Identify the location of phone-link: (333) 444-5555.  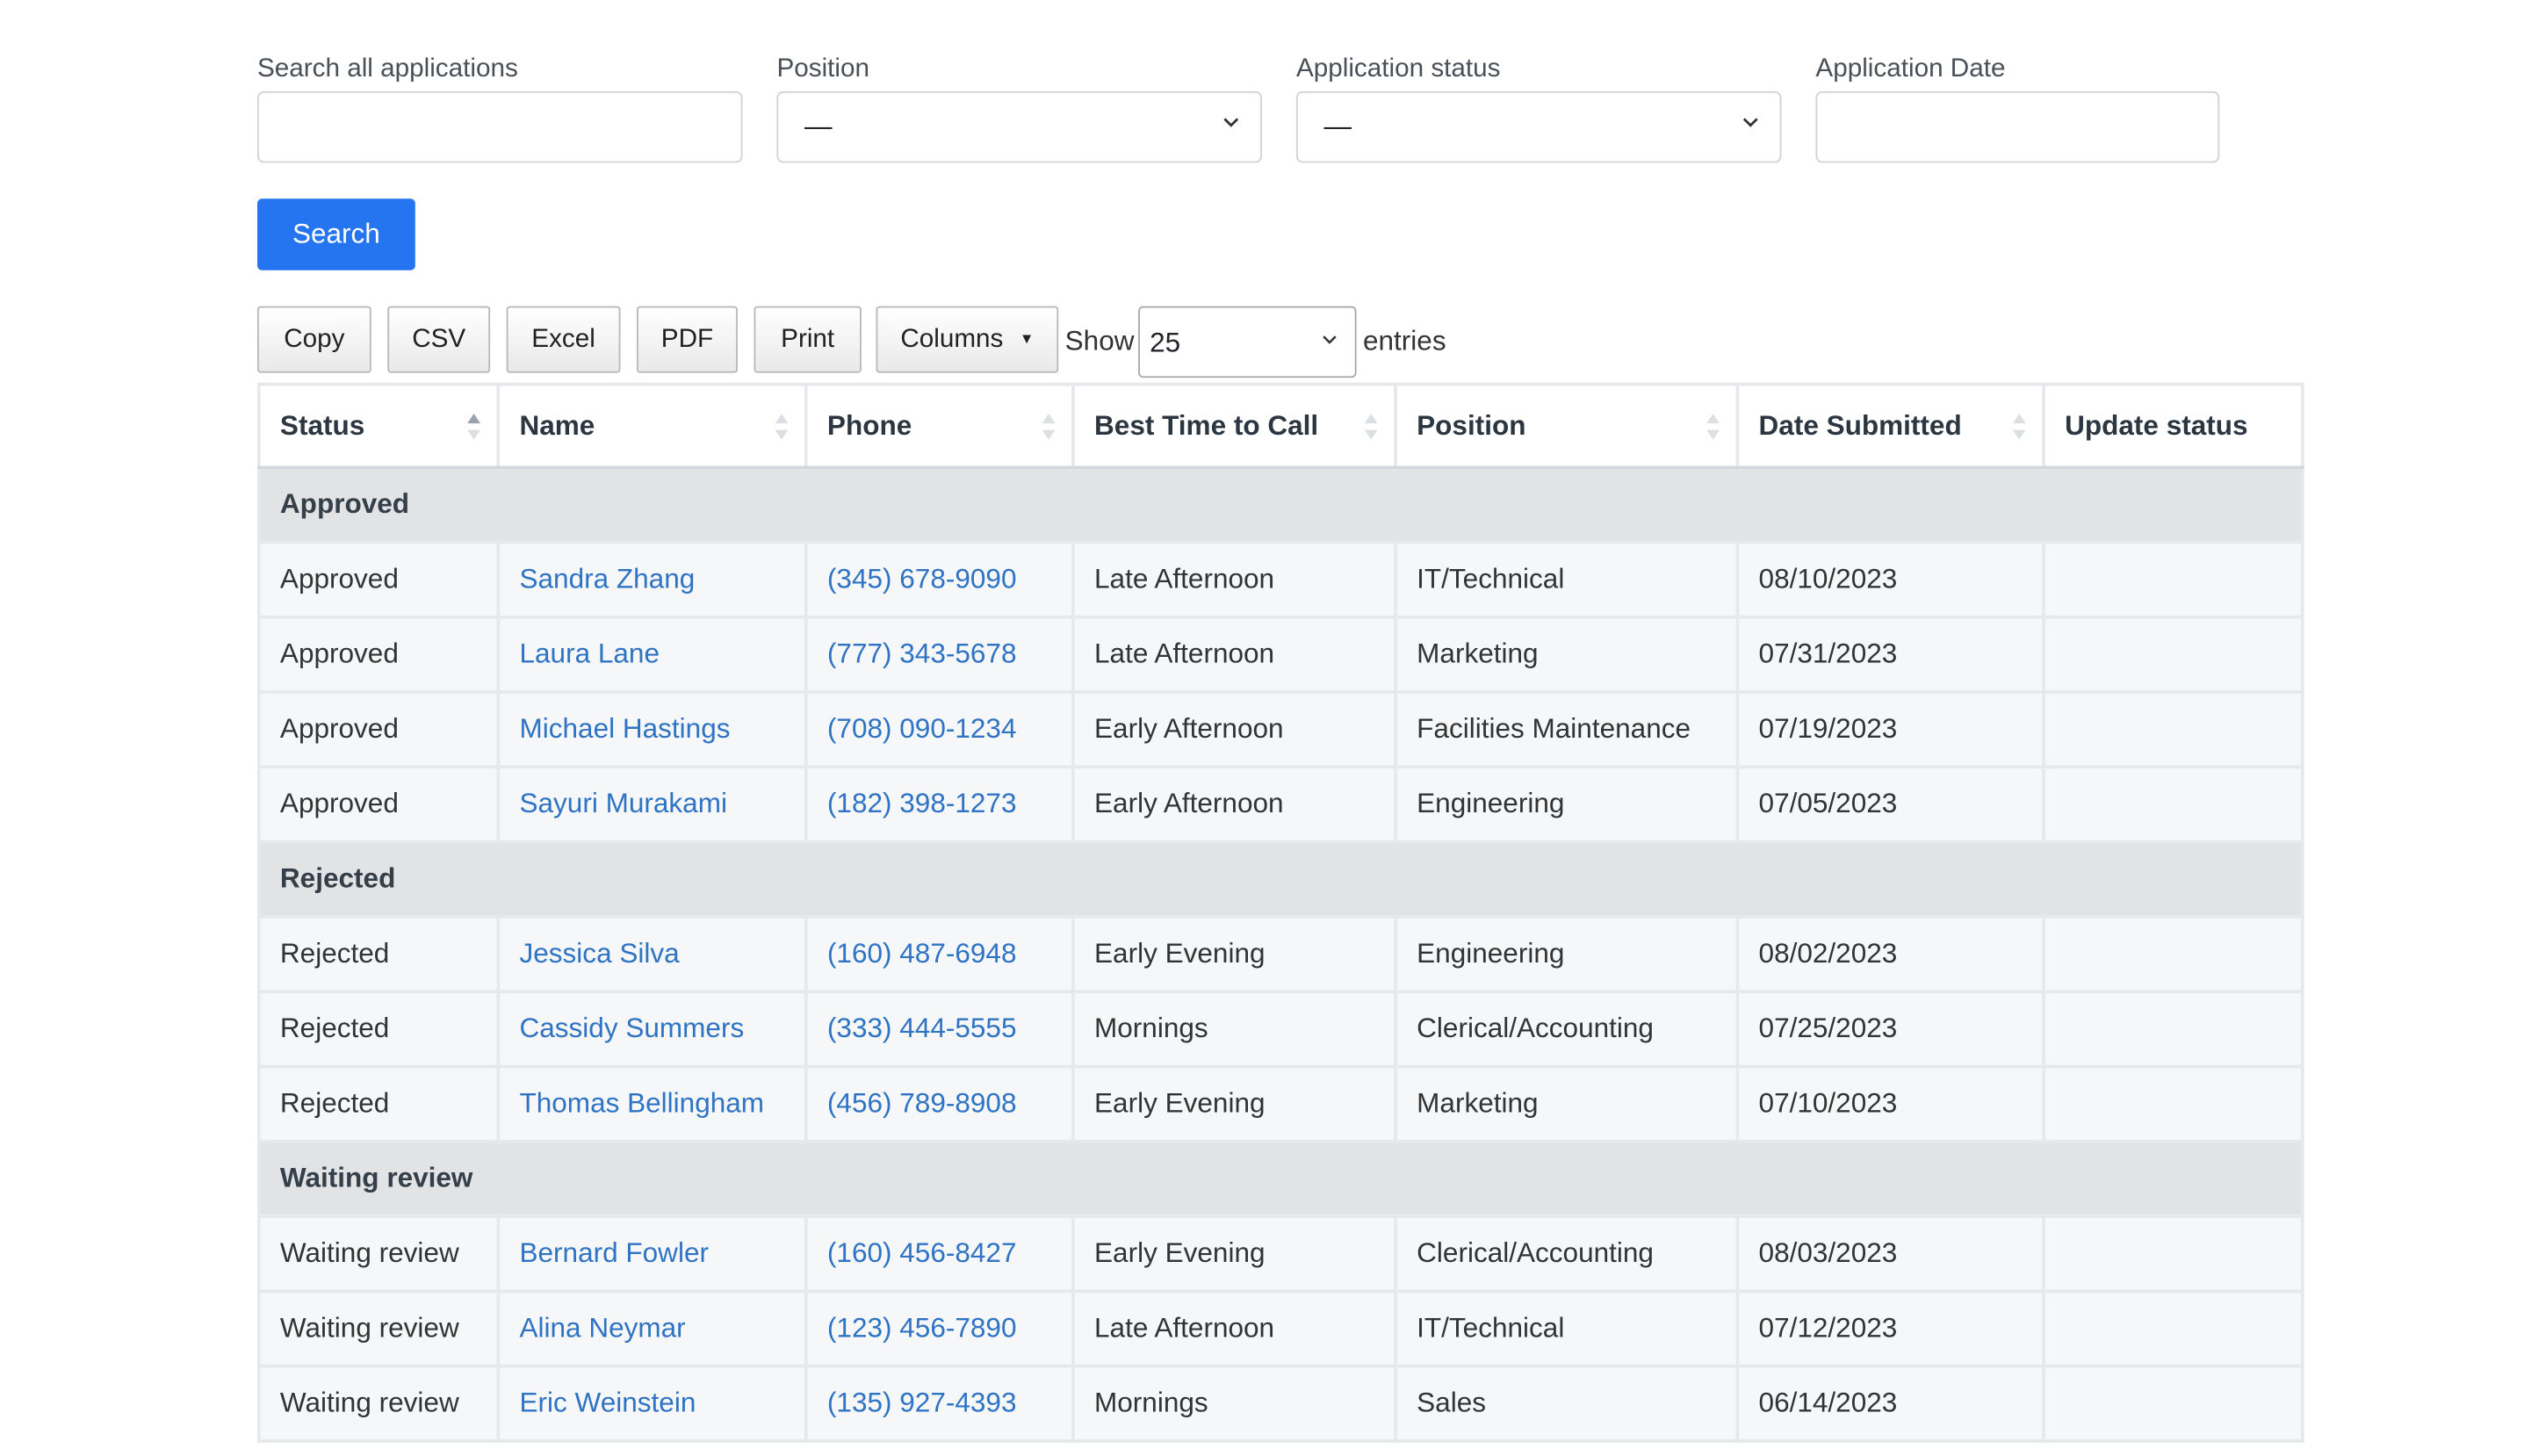
(939, 1029).